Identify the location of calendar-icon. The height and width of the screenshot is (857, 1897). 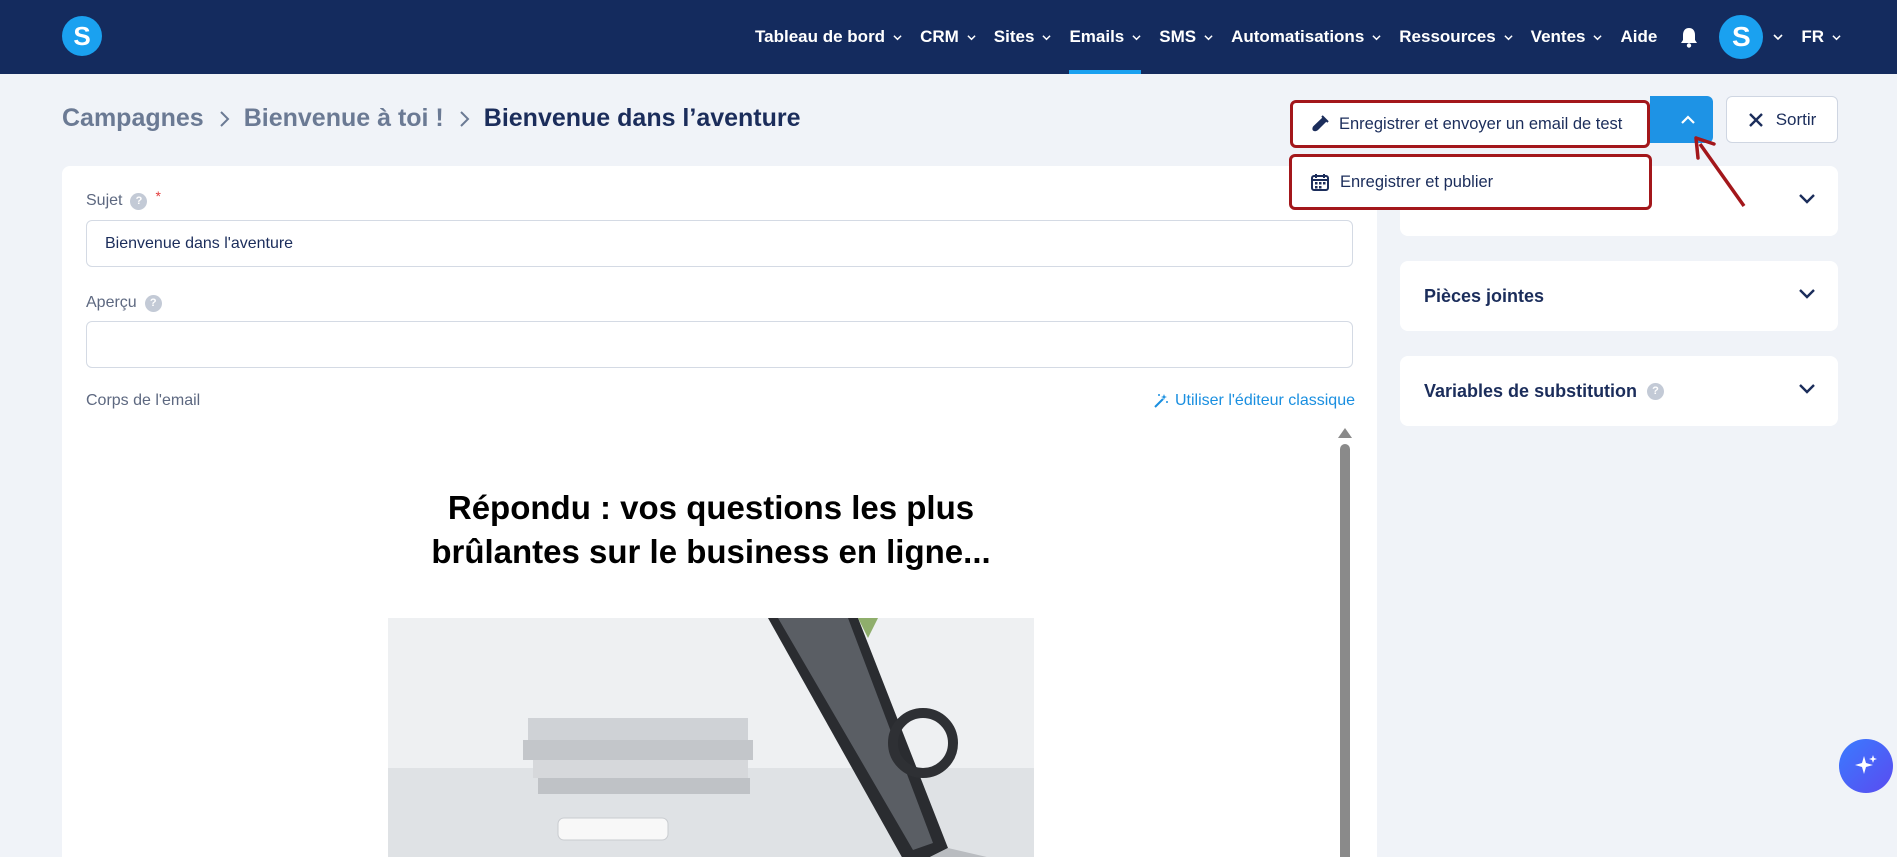
(1320, 182).